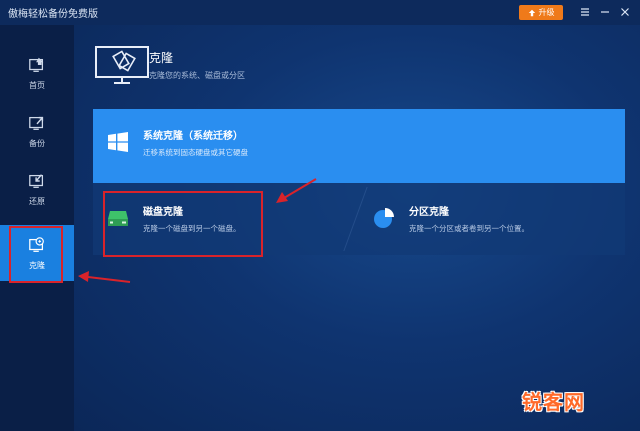 Image resolution: width=640 pixels, height=431 pixels. Describe the element at coordinates (37, 73) in the screenshot. I see `sidebar-item-home: 首页` at that location.